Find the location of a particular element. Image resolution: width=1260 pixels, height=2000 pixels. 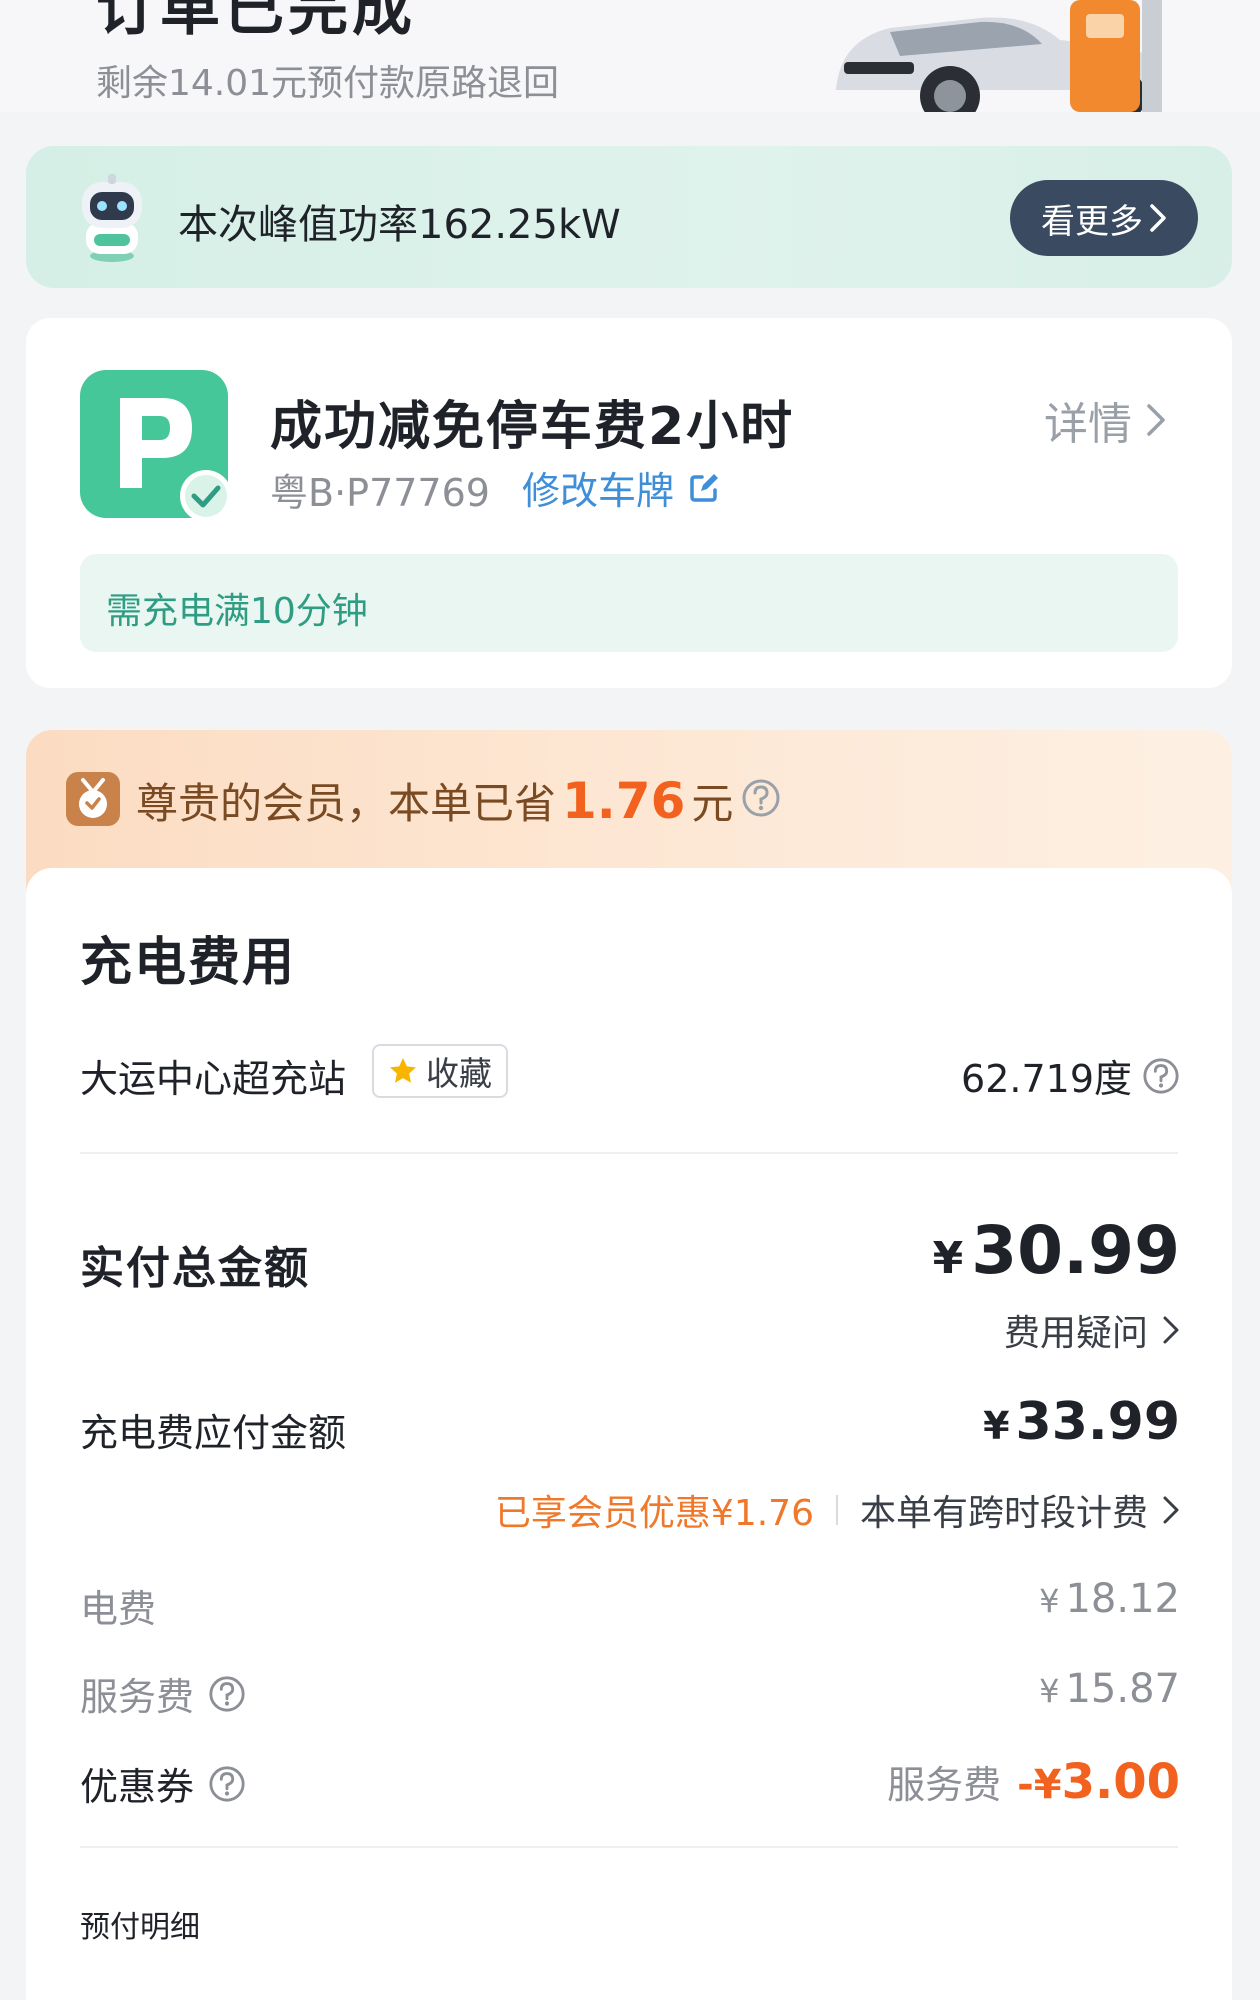

parking-icon is located at coordinates (154, 444).